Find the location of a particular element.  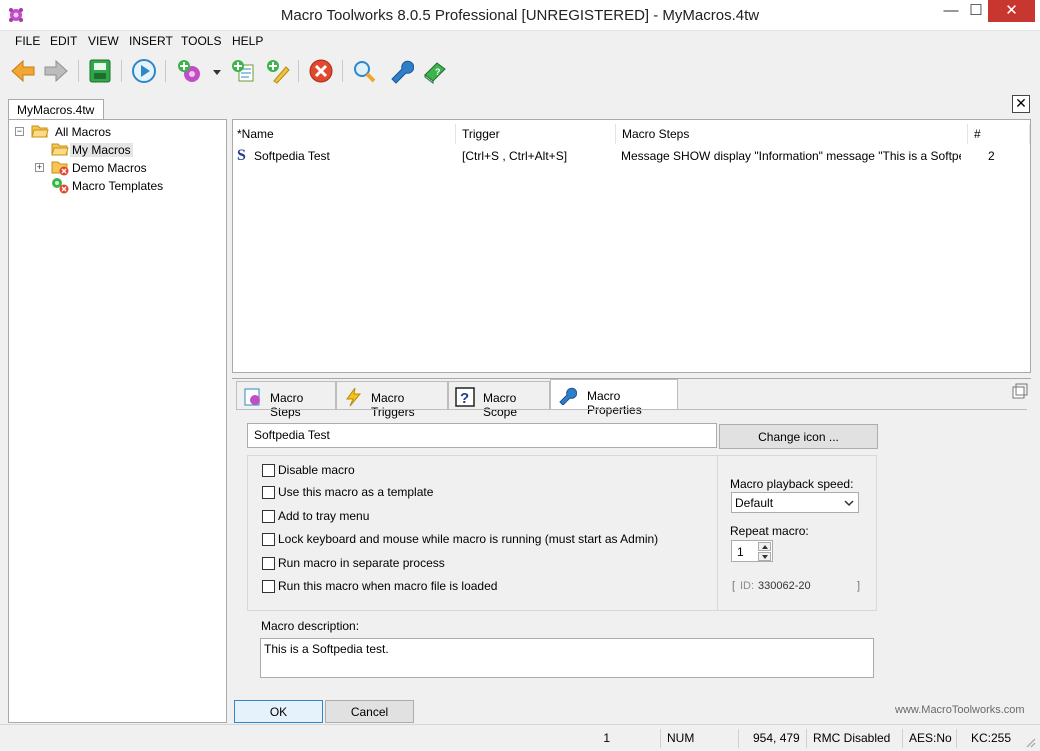

maximize-button: ☐ is located at coordinates (976, 11).